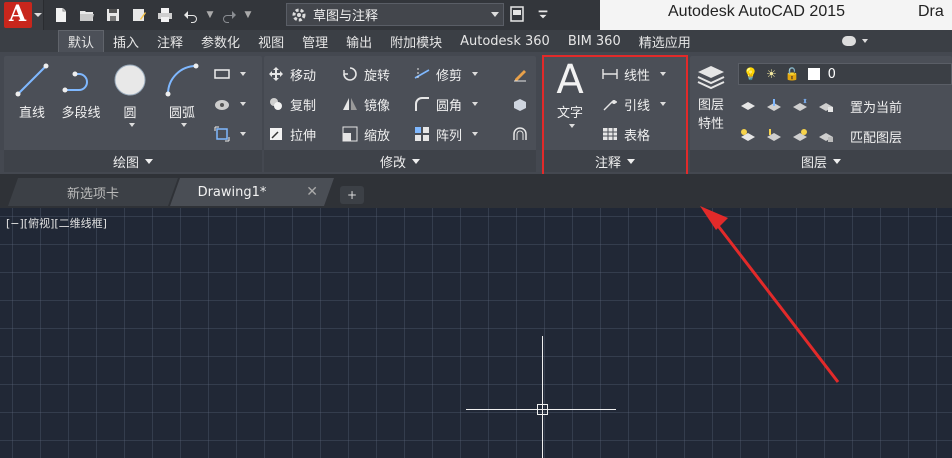  Describe the element at coordinates (876, 106) in the screenshot. I see `set-current-button: 置为当前` at that location.